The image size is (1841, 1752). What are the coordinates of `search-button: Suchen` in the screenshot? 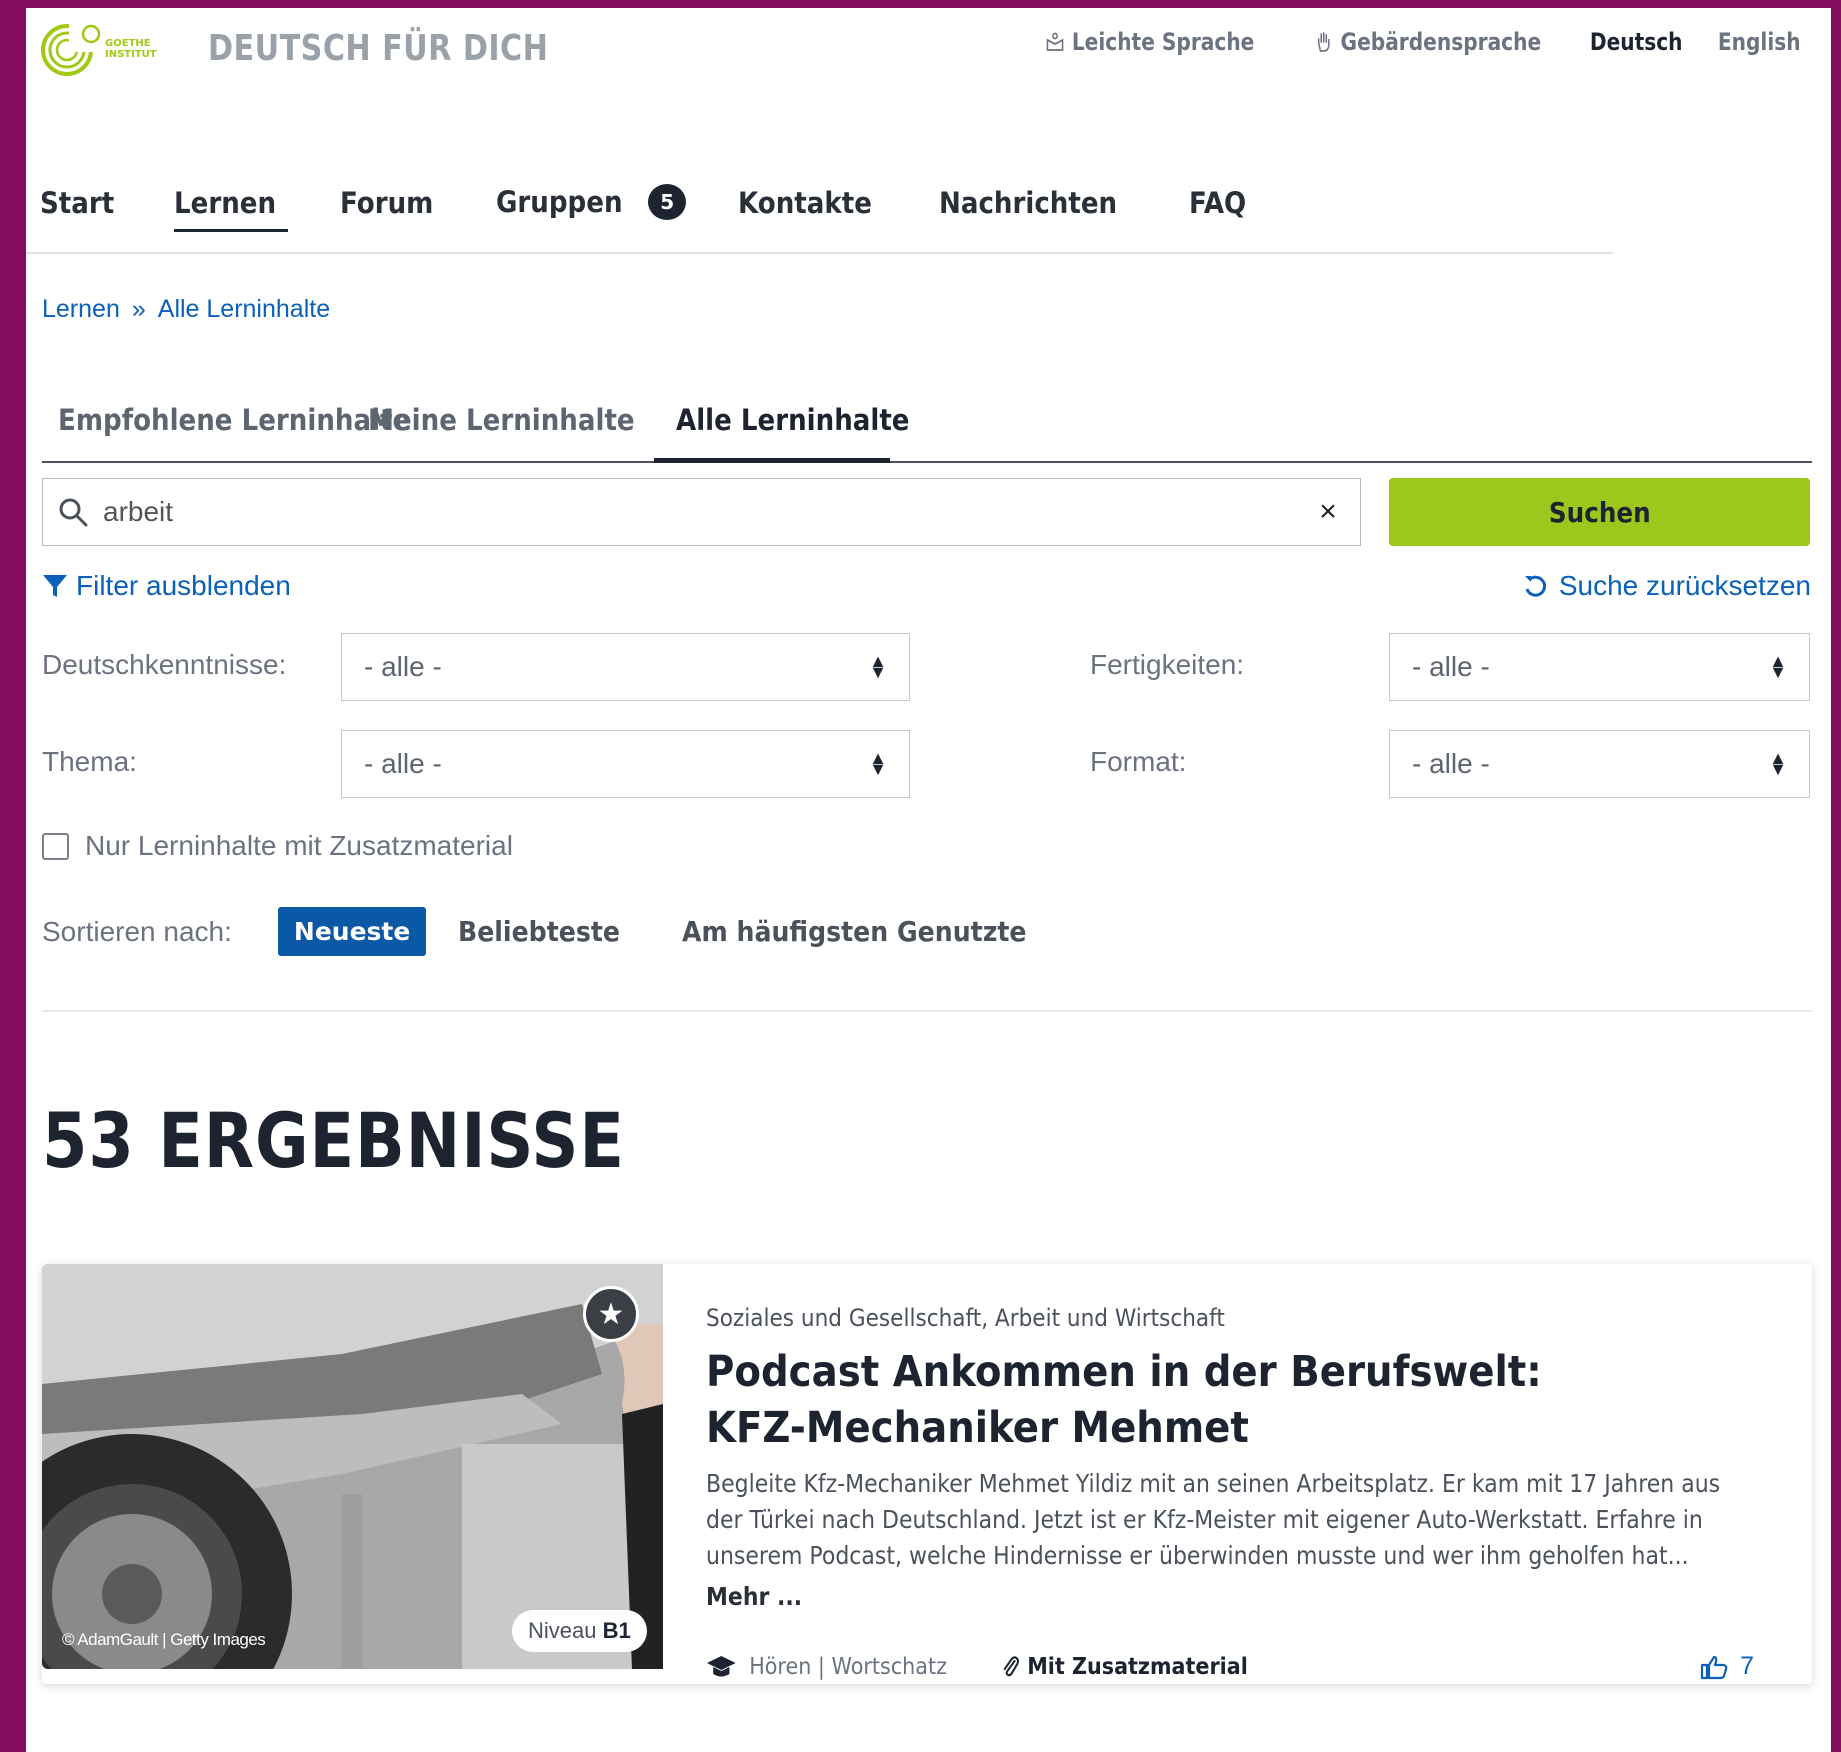 It's located at (1599, 512).